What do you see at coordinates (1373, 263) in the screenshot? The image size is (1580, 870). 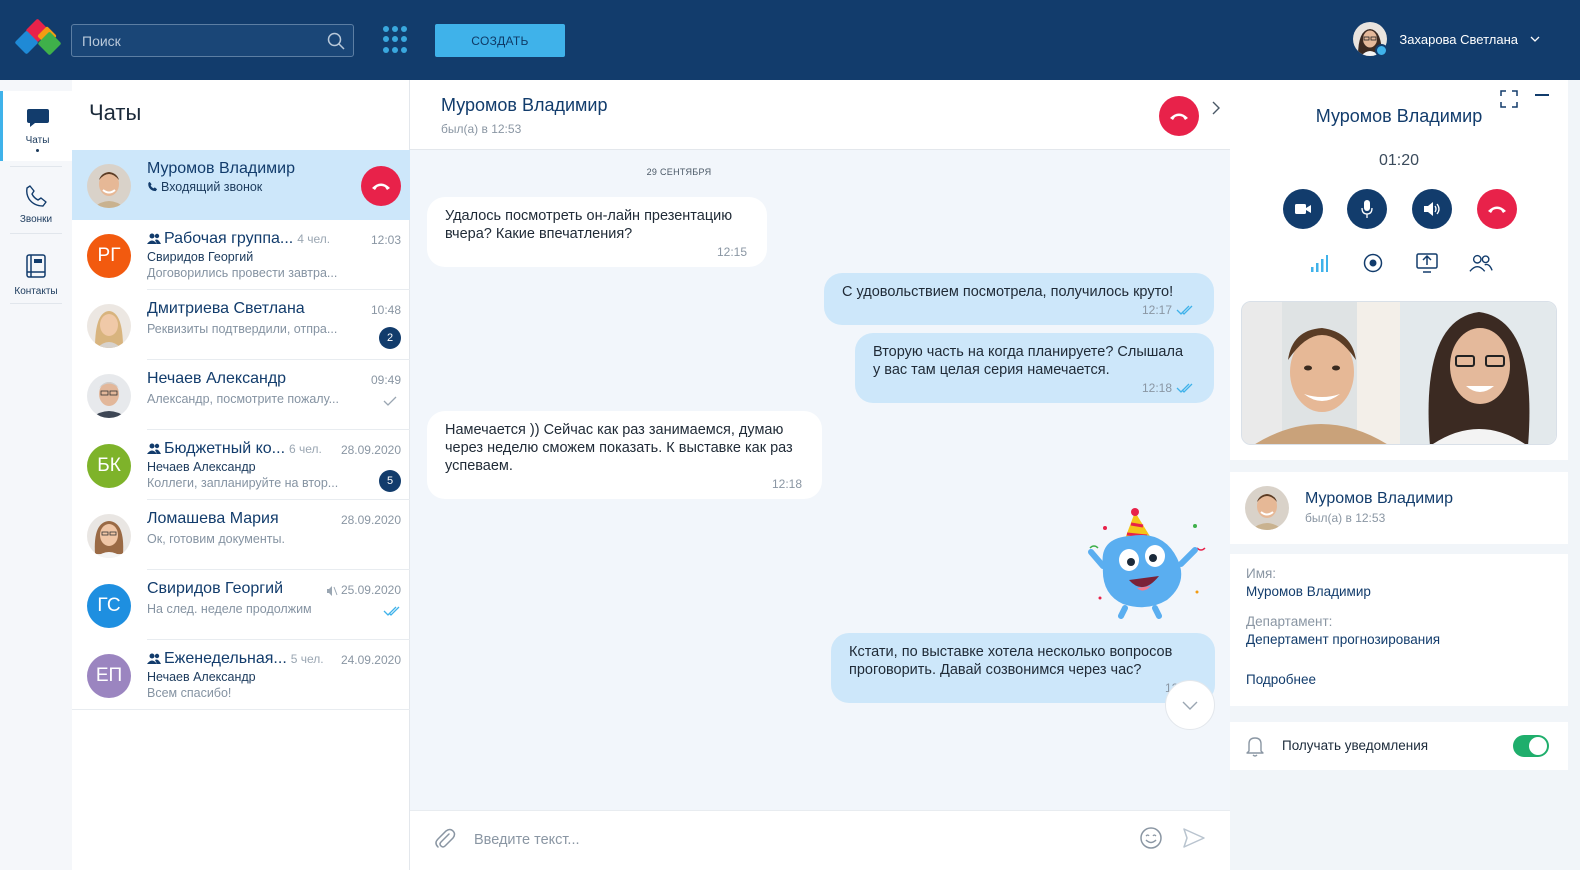 I see `record-button` at bounding box center [1373, 263].